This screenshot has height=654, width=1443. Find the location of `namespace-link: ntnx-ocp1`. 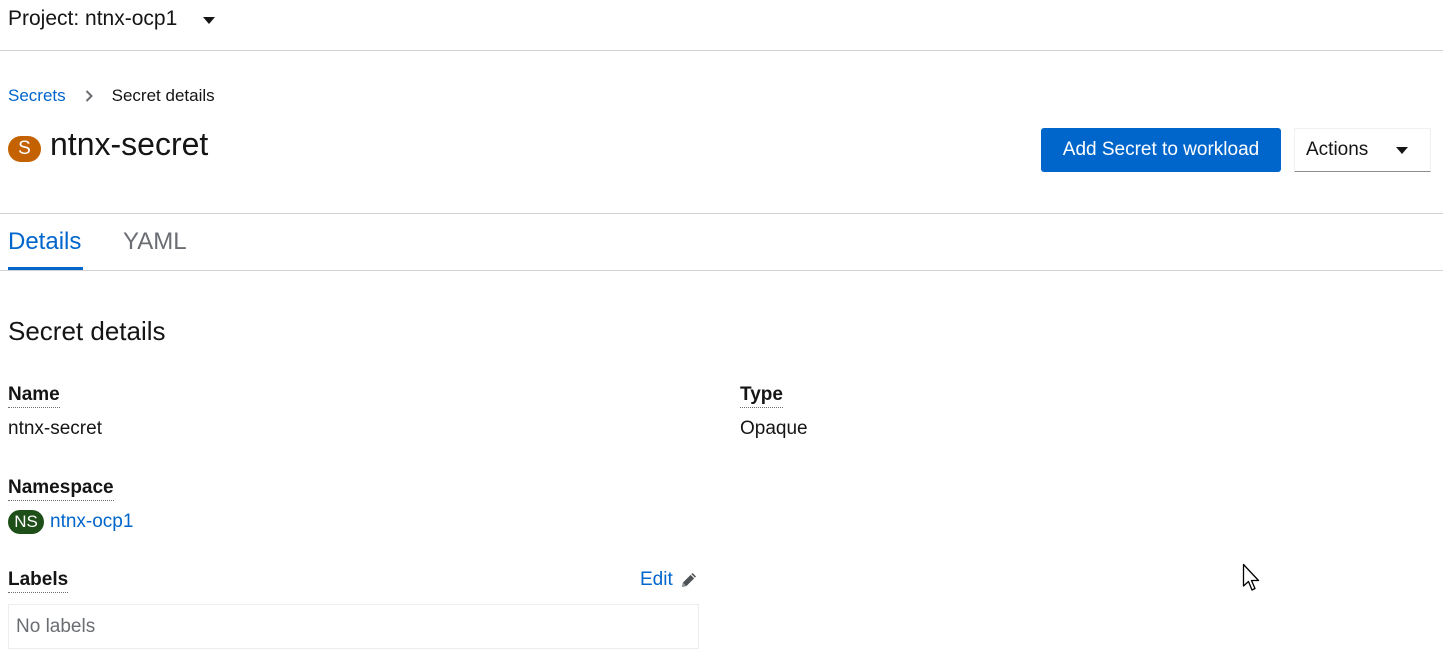

namespace-link: ntnx-ocp1 is located at coordinates (91, 522).